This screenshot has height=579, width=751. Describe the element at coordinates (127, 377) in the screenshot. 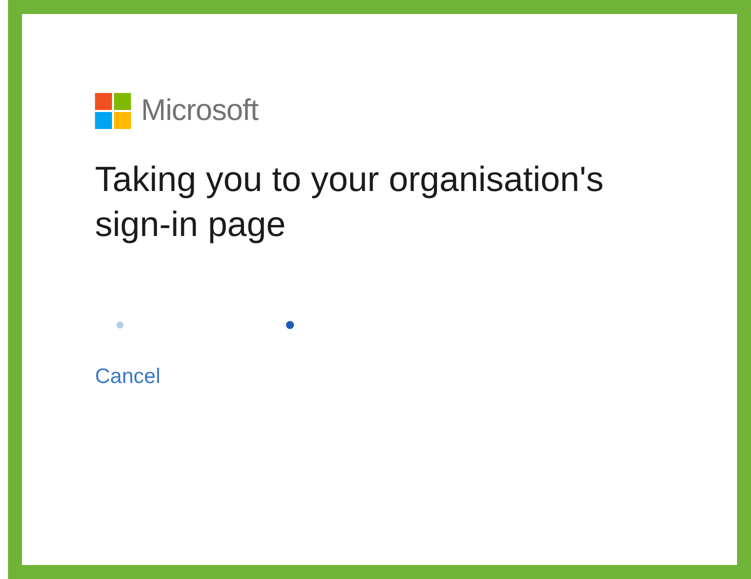

I see `cancel-link: Cancel` at that location.